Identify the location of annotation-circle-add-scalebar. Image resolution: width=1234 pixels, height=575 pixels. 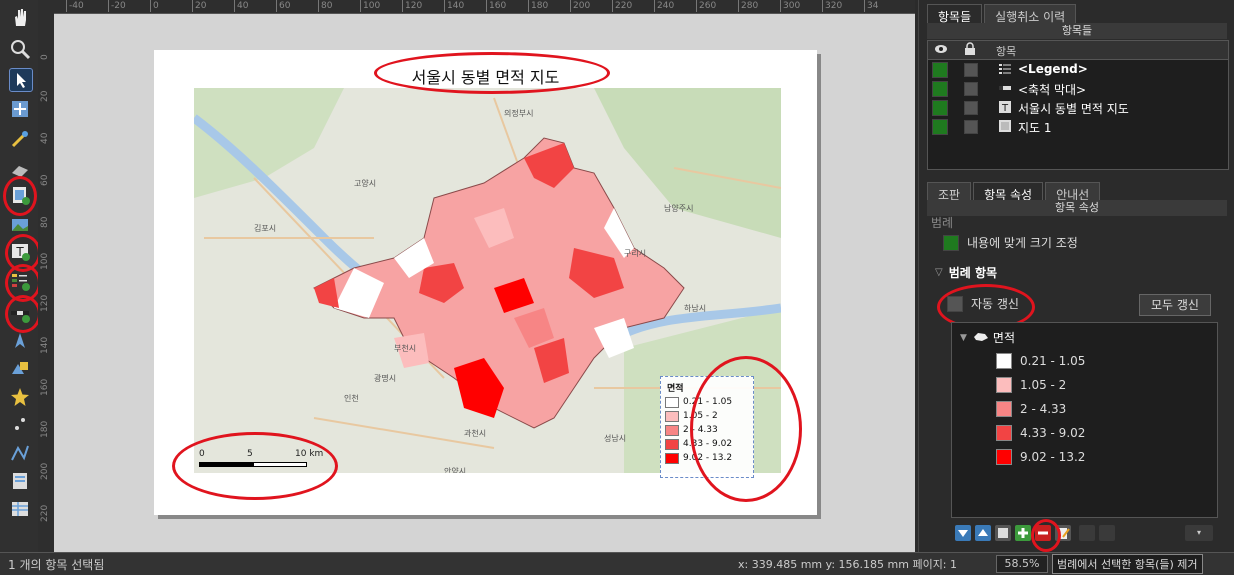
(23, 314).